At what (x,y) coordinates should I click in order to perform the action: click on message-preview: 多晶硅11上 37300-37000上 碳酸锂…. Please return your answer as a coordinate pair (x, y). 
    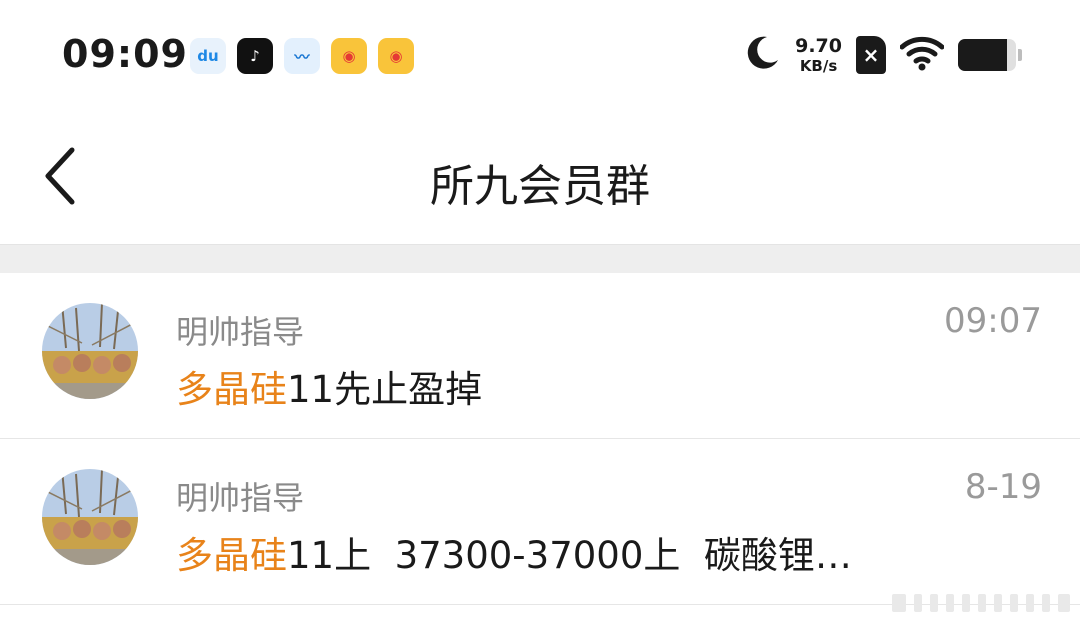
    Looking at the image, I should click on (514, 552).